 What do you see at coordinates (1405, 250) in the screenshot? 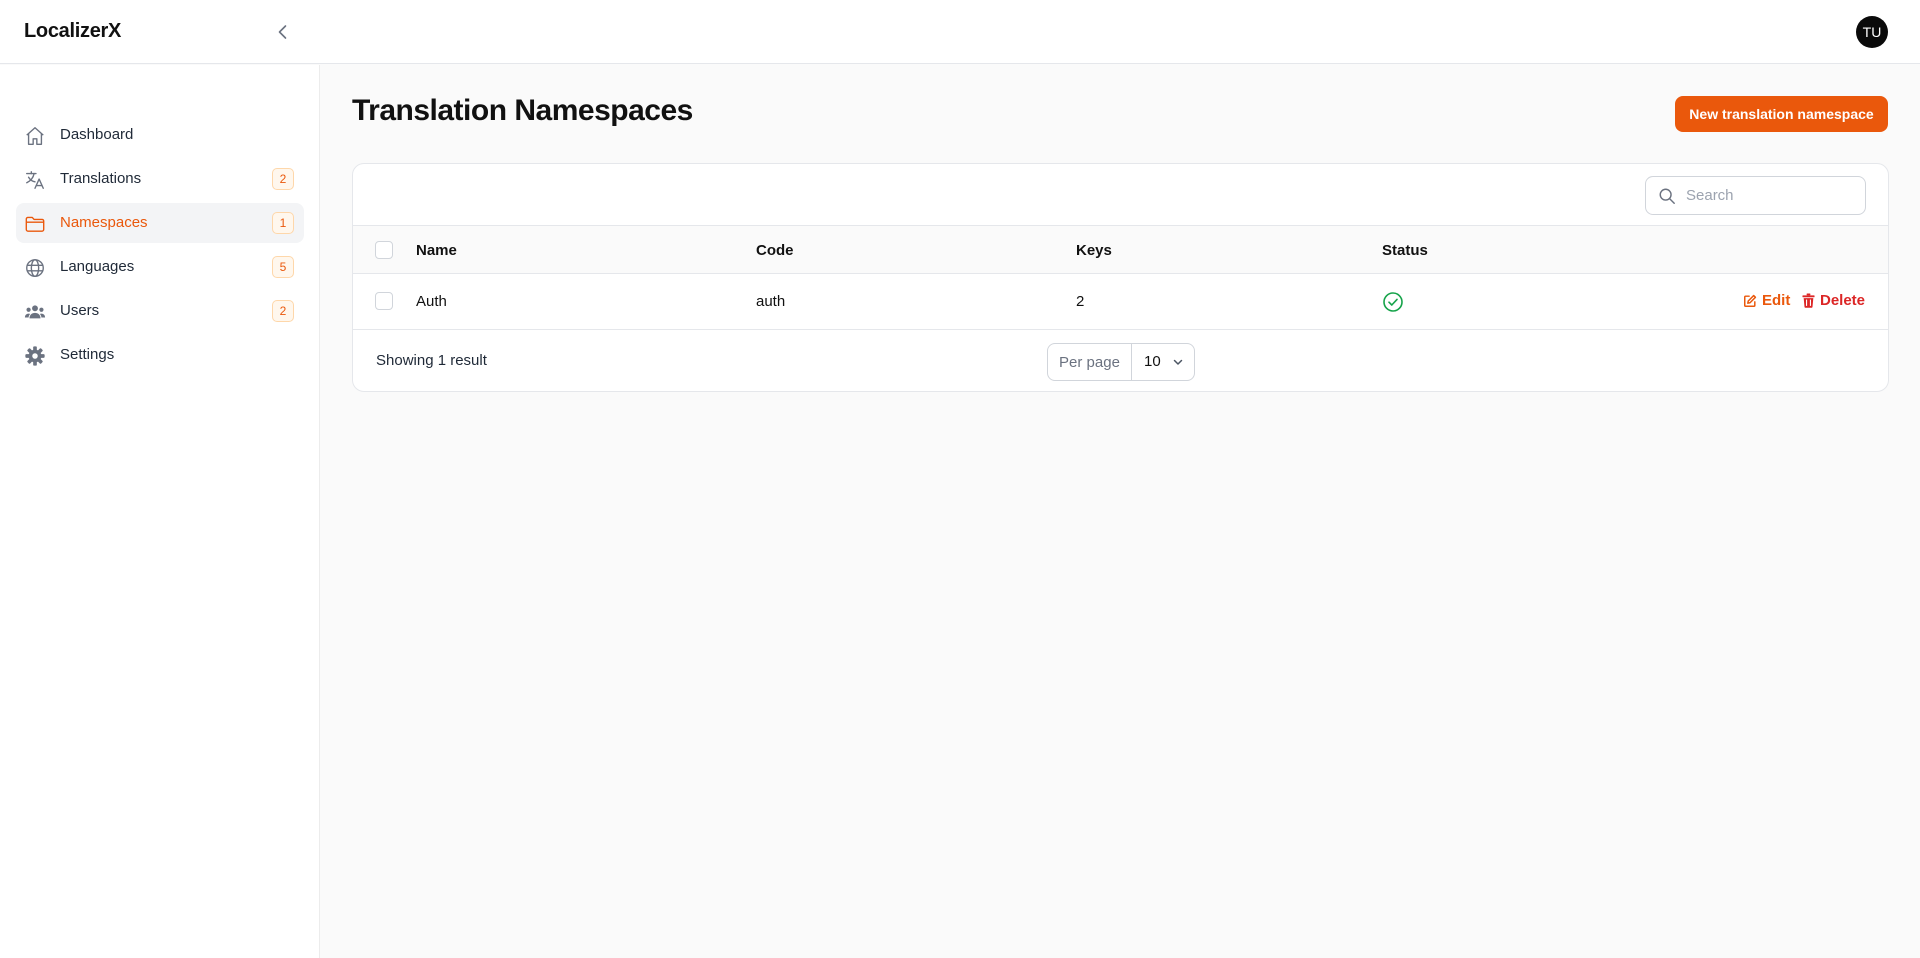
I see `column-header-status: Status` at bounding box center [1405, 250].